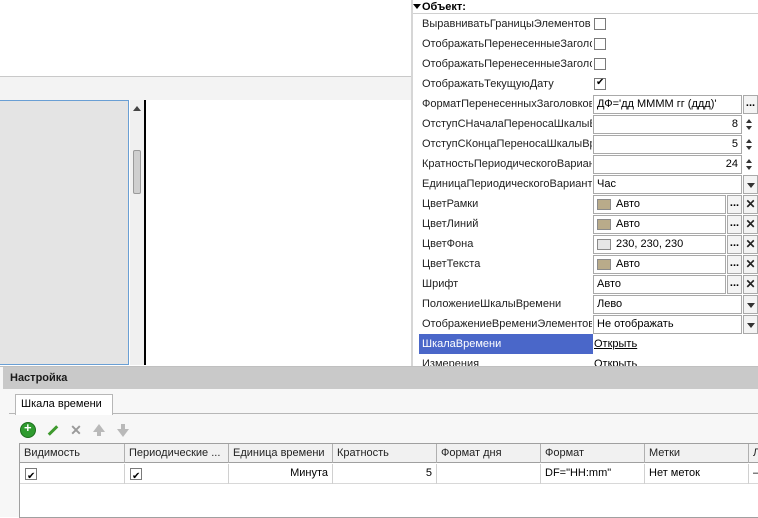 This screenshot has height=518, width=758. I want to click on column-header: Видимость, so click(72, 453).